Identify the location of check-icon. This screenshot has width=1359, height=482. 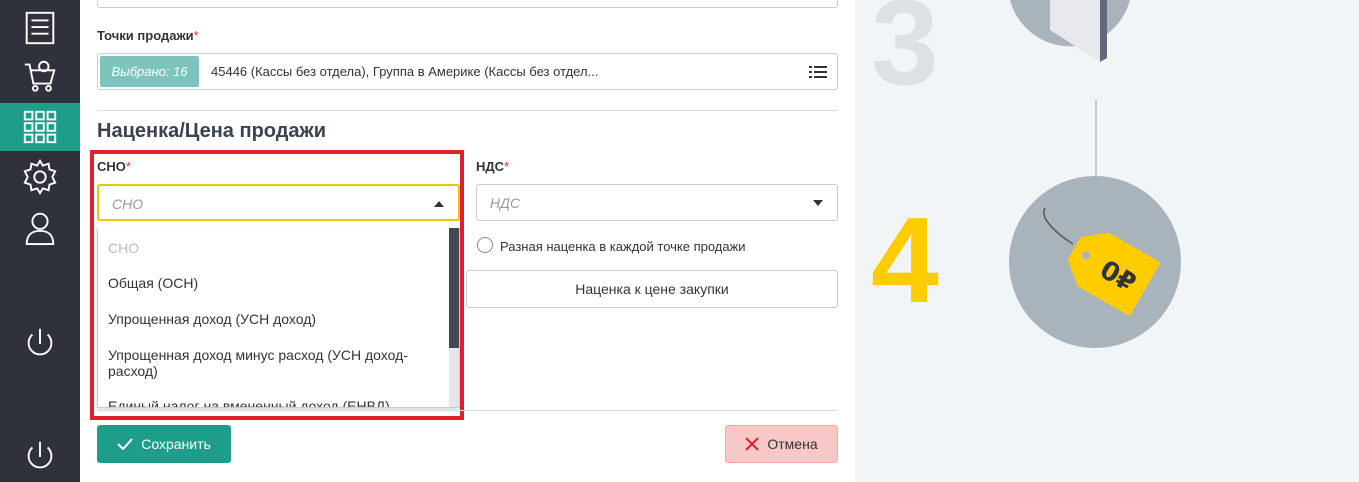
(125, 444).